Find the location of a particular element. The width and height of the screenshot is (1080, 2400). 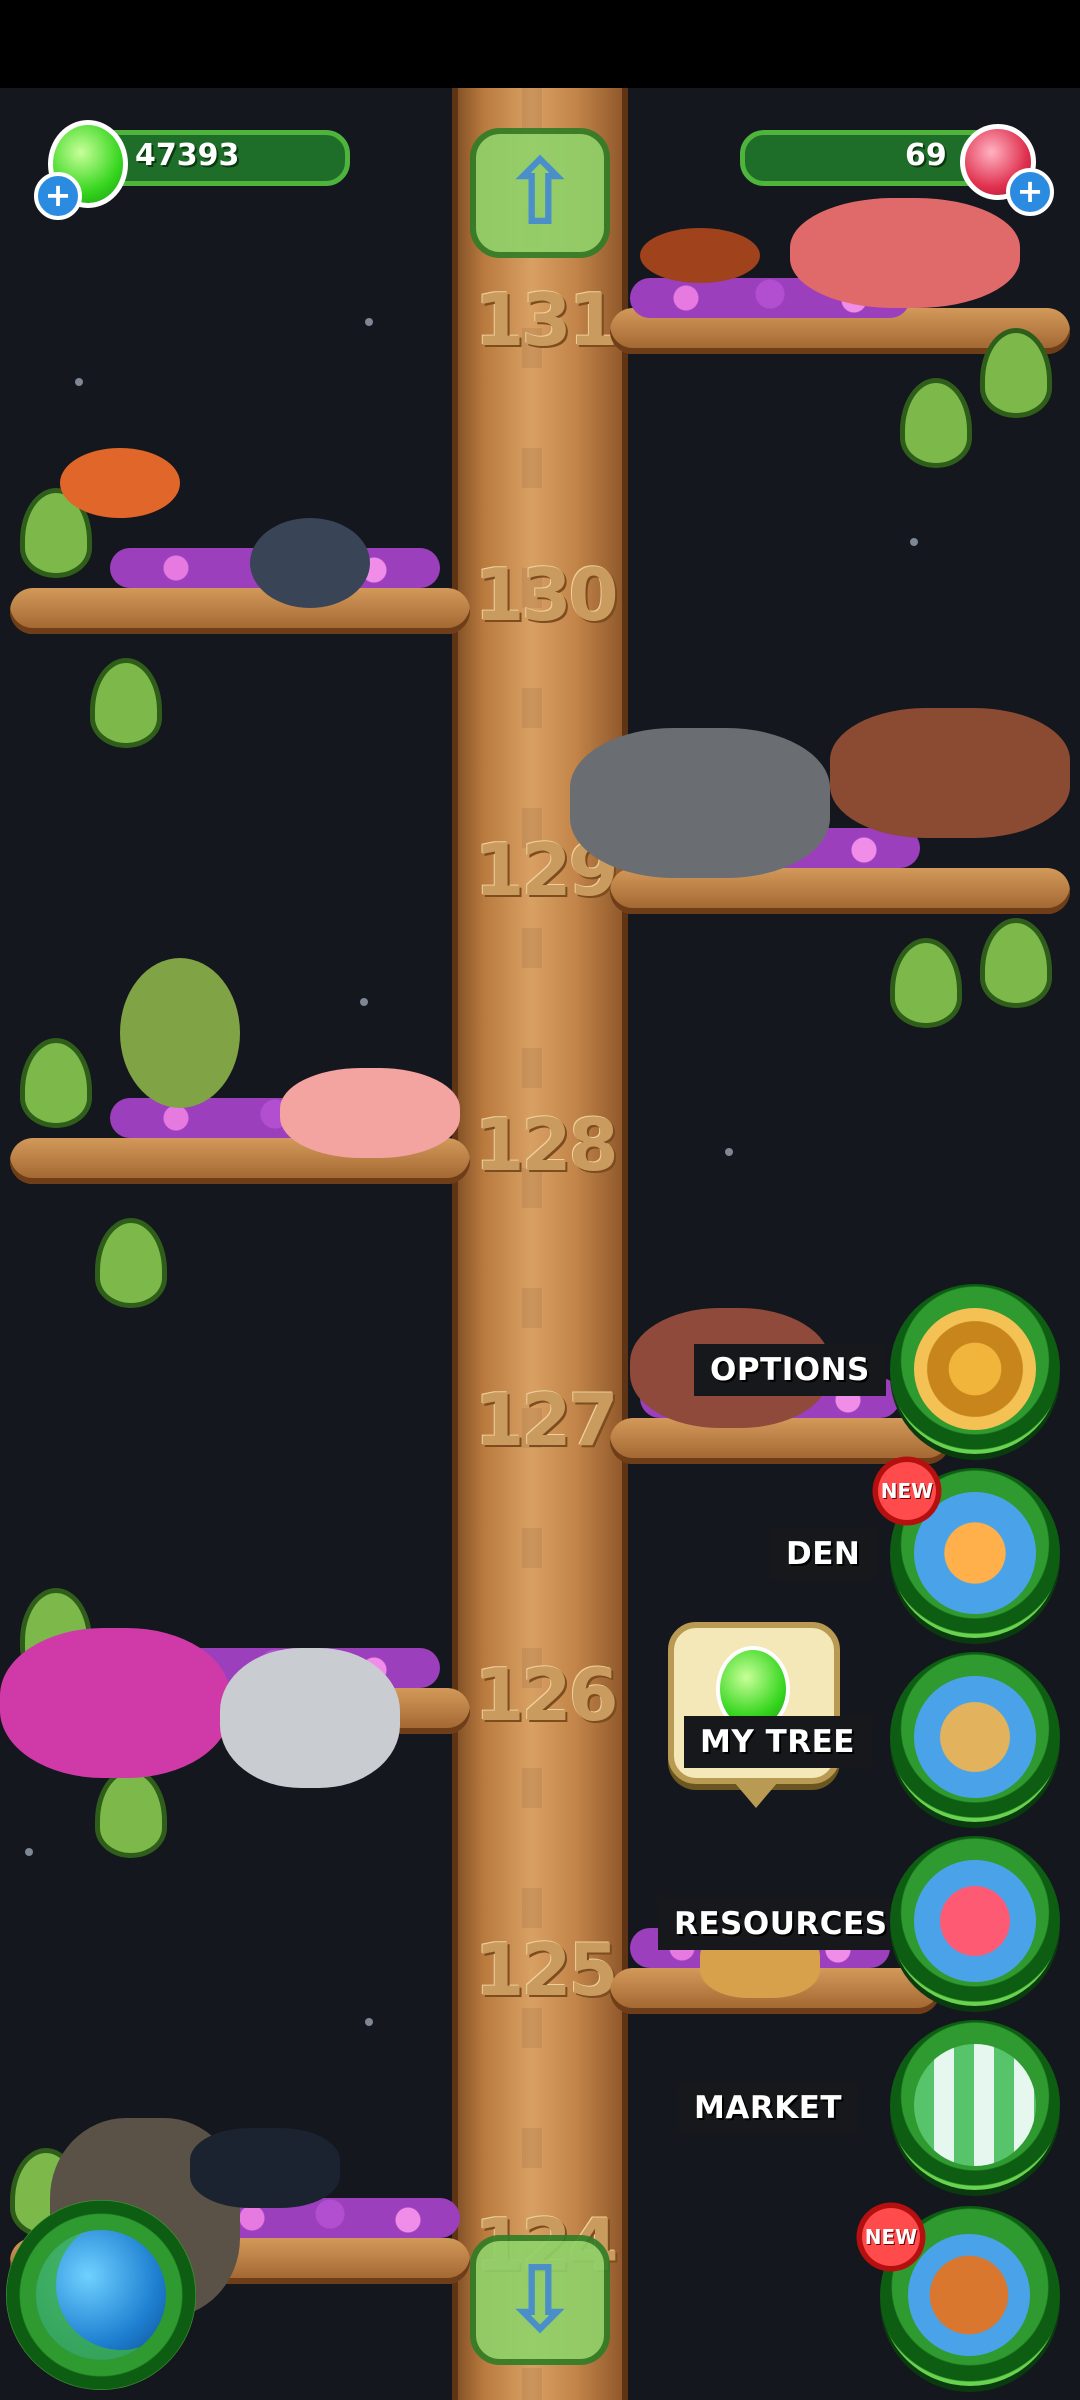

level-number: 131 is located at coordinates (546, 320).